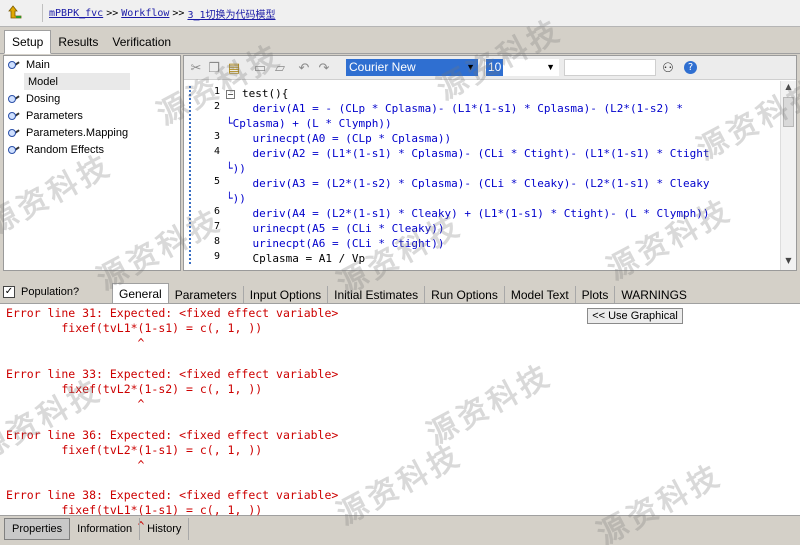 The height and width of the screenshot is (545, 800). I want to click on breadcrumb-project: mPBPK_fvc, so click(76, 13).